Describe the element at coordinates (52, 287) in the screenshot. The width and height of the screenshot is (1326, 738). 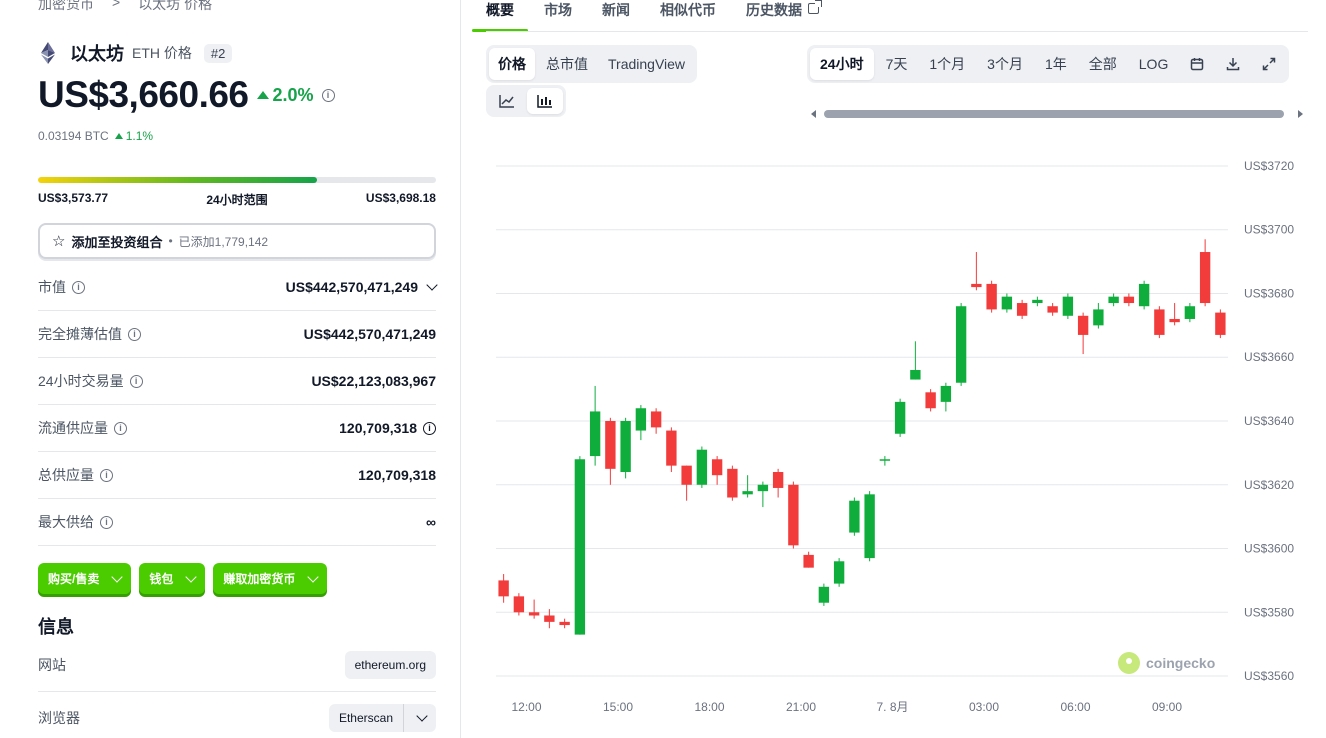
I see `stat-label-text: 市值` at that location.